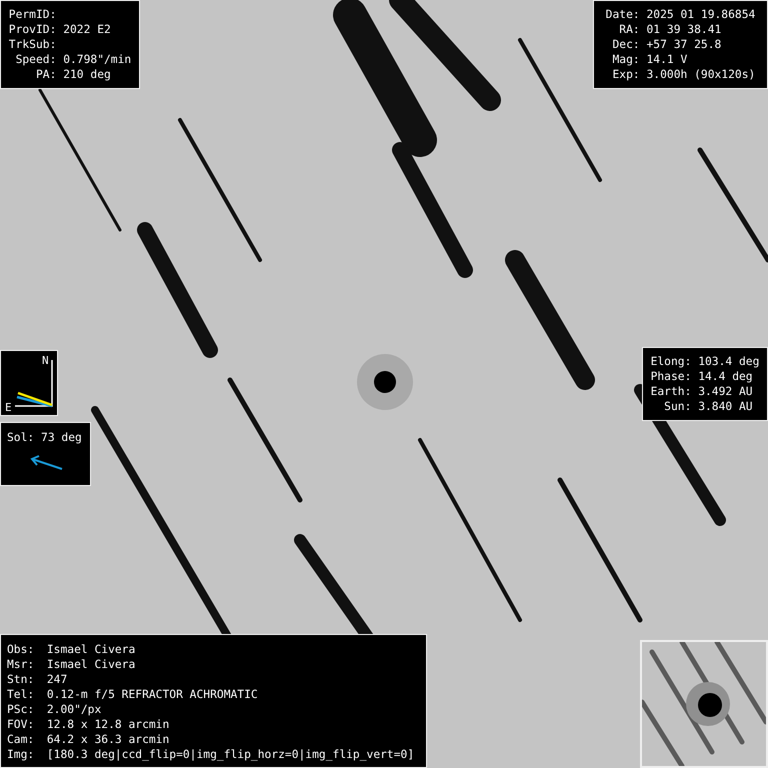  What do you see at coordinates (8, 407) in the screenshot?
I see `east-label: E` at bounding box center [8, 407].